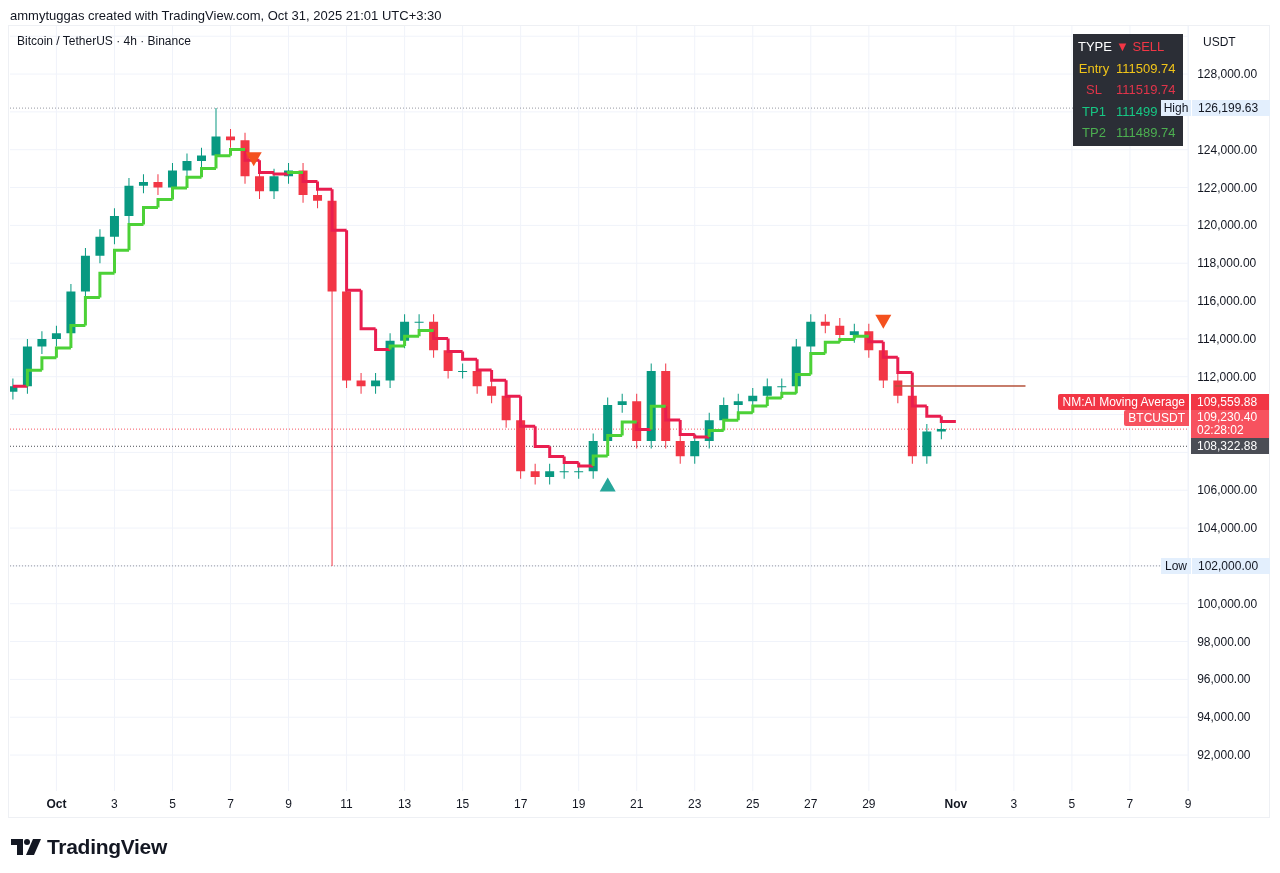  I want to click on axis-label: 98,000.00, so click(1224, 641).